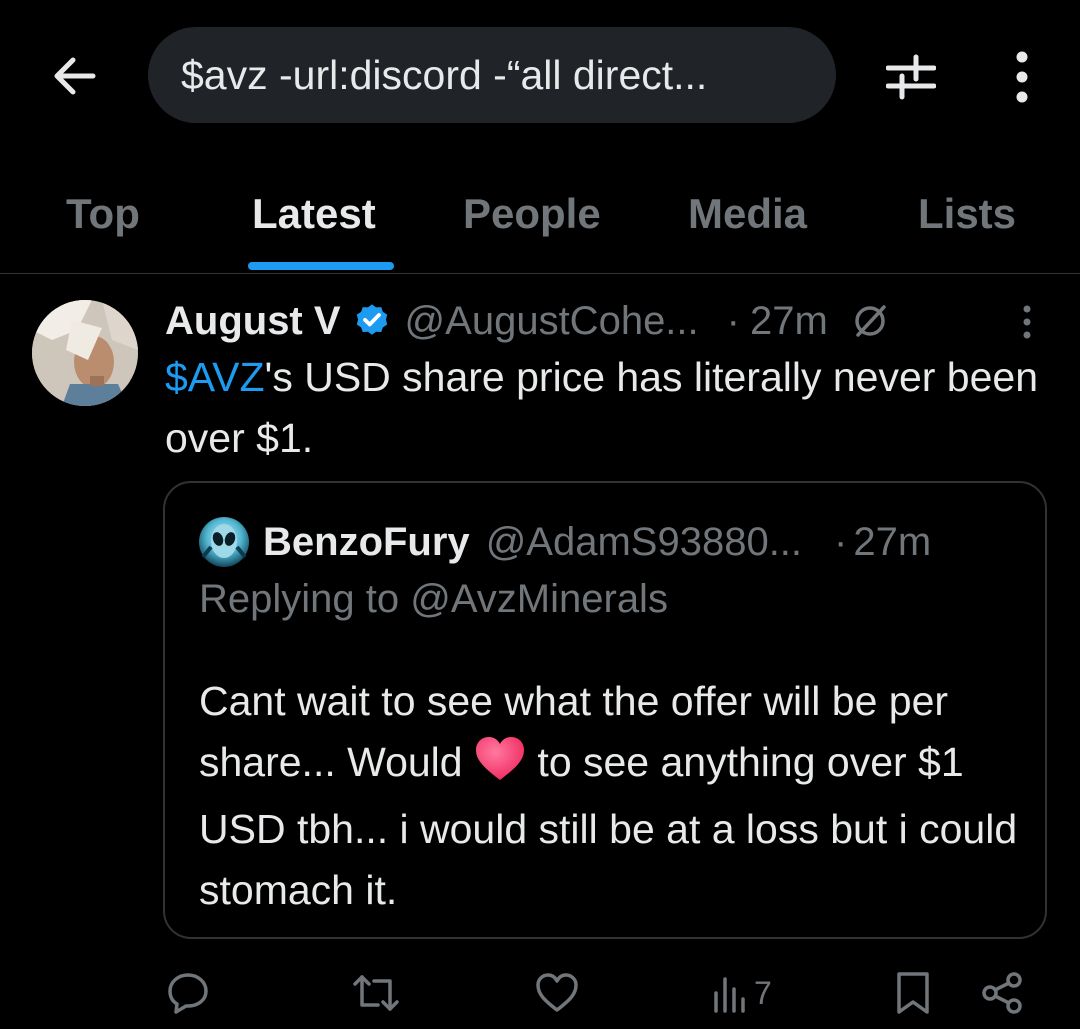 Image resolution: width=1080 pixels, height=1029 pixels. I want to click on quoted-timestamp: 27m, so click(892, 541).